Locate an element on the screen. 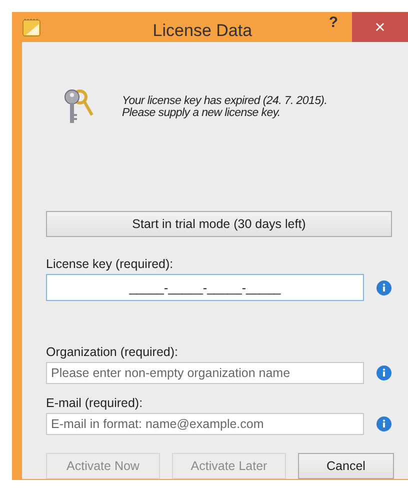  input-field: E-mail in format: name@example.com is located at coordinates (205, 424).